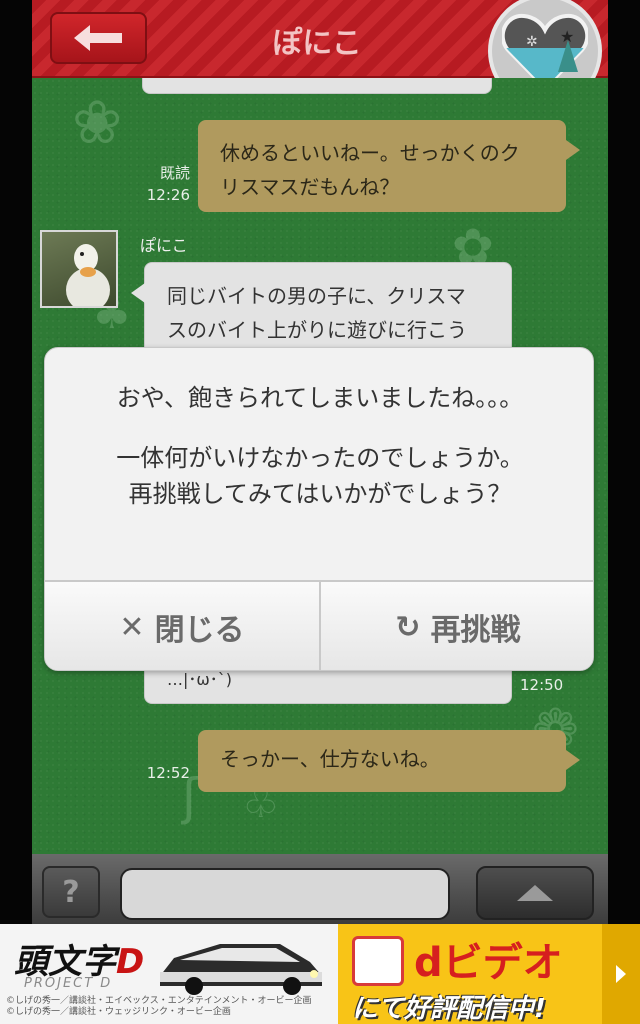  I want to click on message-time: 12:50, so click(542, 685).